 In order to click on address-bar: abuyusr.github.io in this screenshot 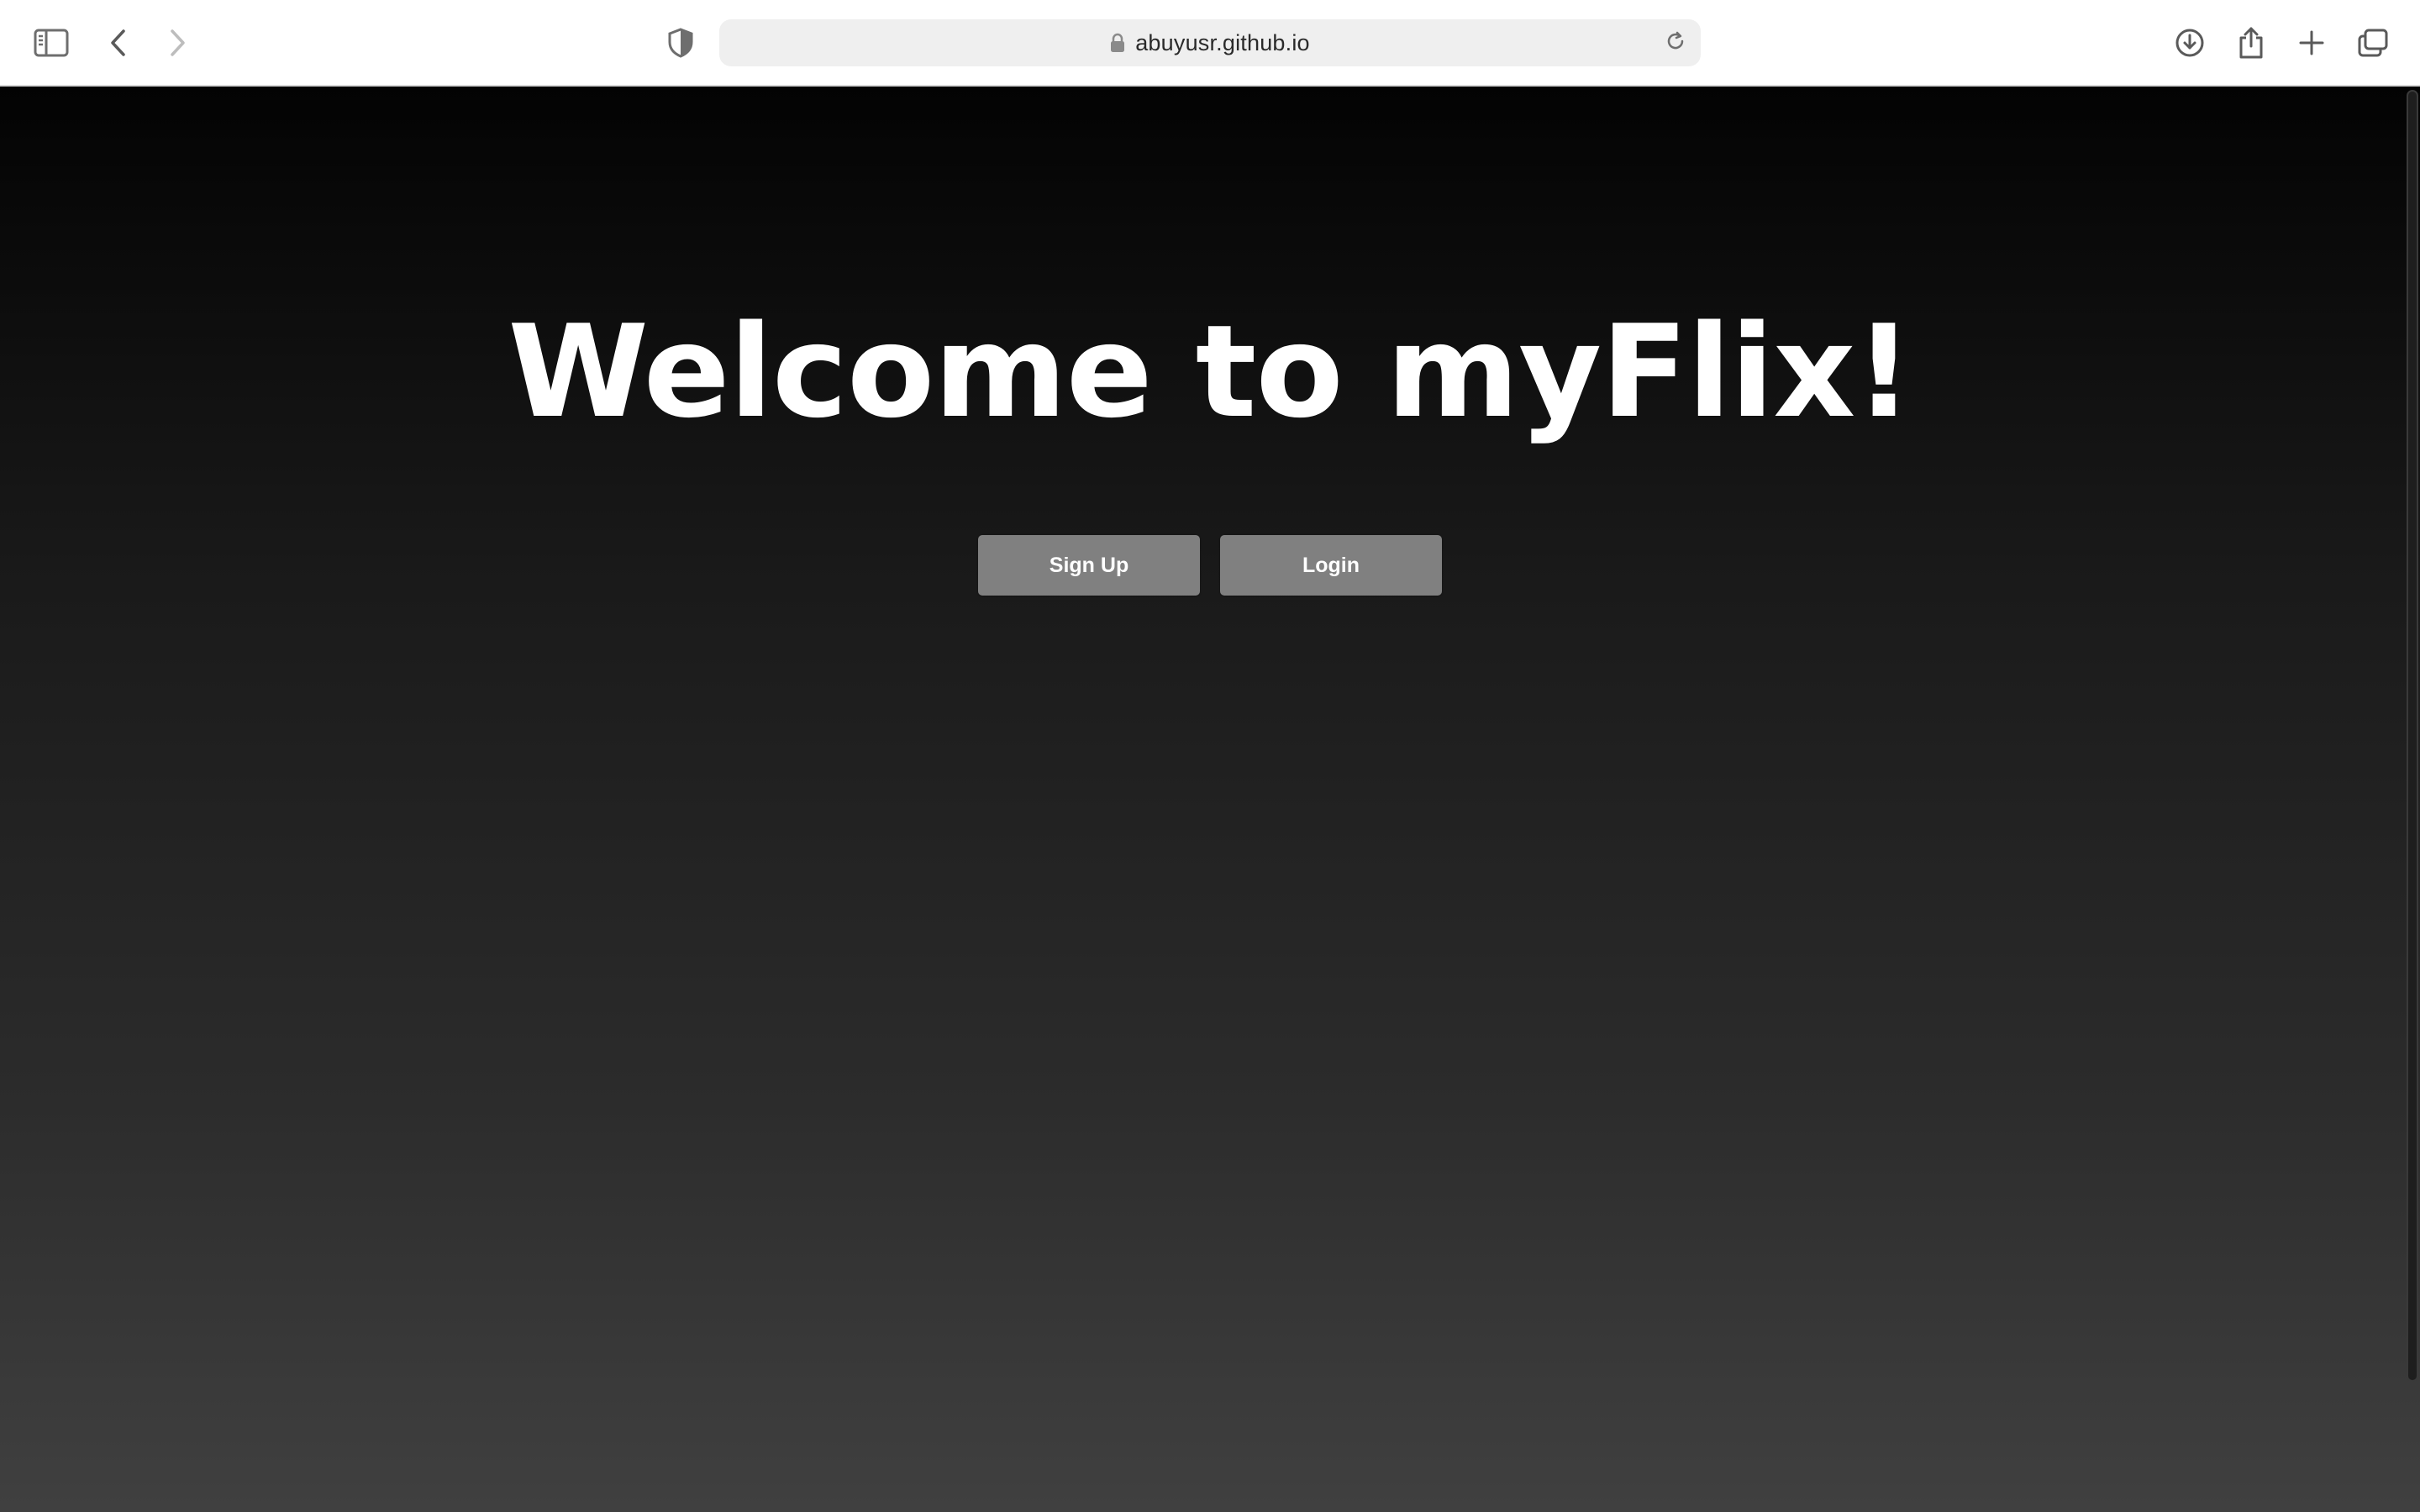, I will do `click(1210, 42)`.